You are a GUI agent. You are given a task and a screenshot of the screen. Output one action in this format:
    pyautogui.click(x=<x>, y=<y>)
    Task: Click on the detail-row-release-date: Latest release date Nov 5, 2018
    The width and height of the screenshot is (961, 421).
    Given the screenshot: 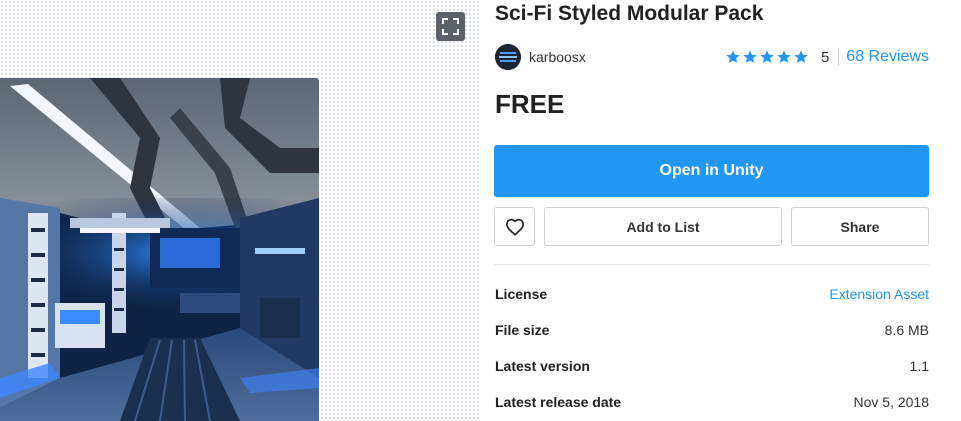 What is the action you would take?
    pyautogui.click(x=712, y=402)
    